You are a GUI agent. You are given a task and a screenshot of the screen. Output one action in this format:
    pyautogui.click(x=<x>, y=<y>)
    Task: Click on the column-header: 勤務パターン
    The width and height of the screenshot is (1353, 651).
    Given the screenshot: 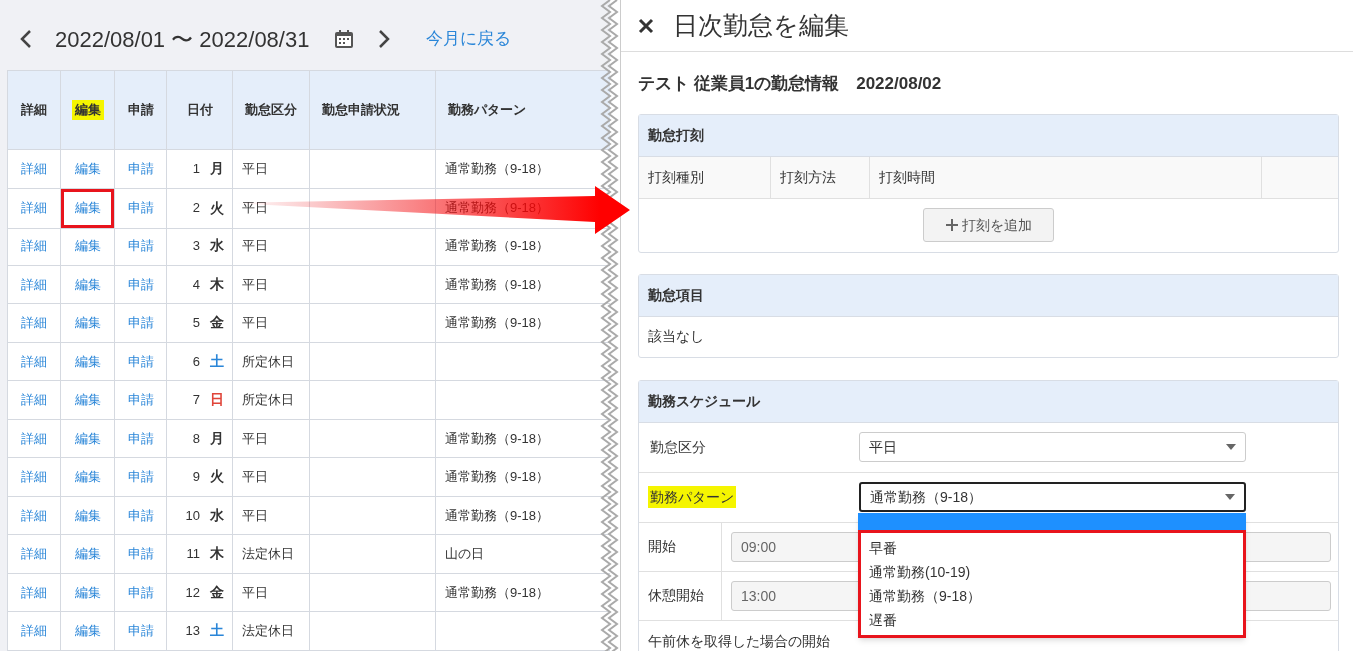 What is the action you would take?
    pyautogui.click(x=487, y=110)
    